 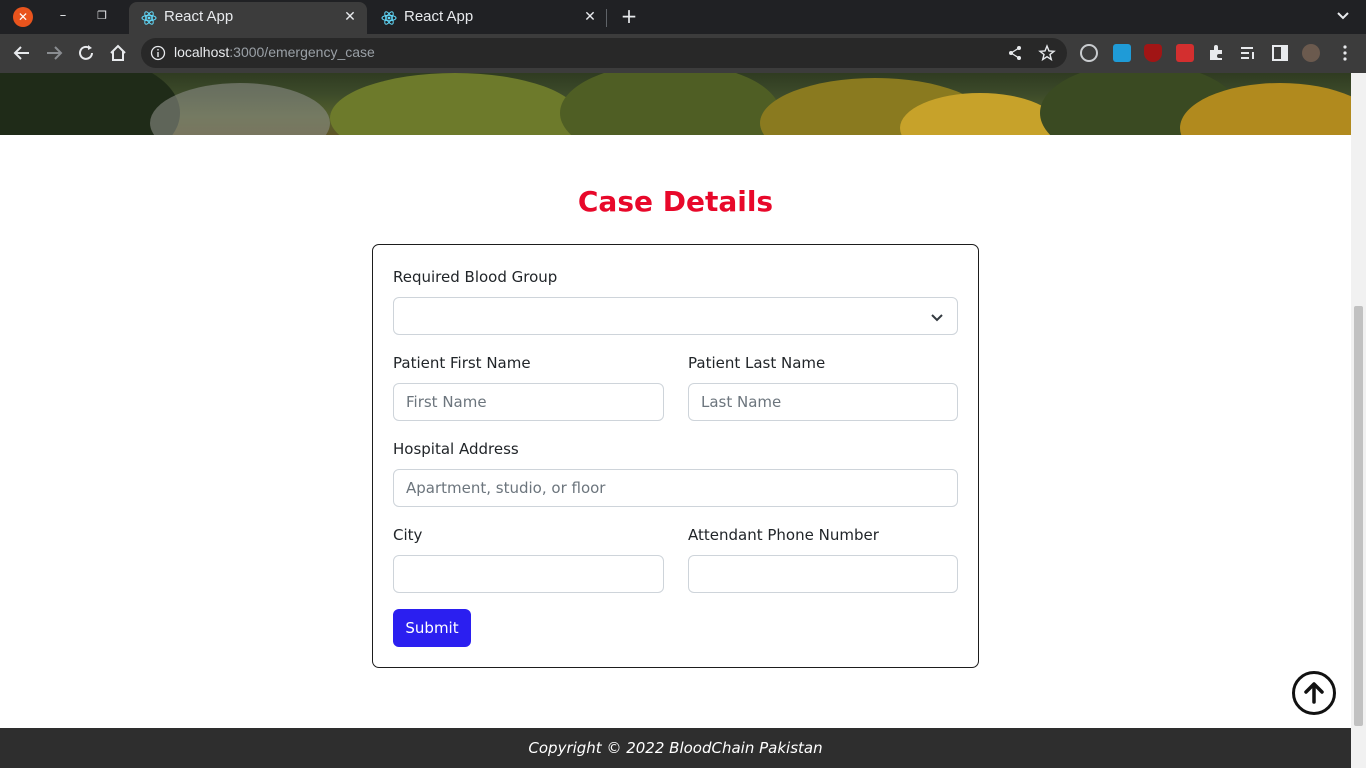 What do you see at coordinates (408, 535) in the screenshot?
I see `city-label: City` at bounding box center [408, 535].